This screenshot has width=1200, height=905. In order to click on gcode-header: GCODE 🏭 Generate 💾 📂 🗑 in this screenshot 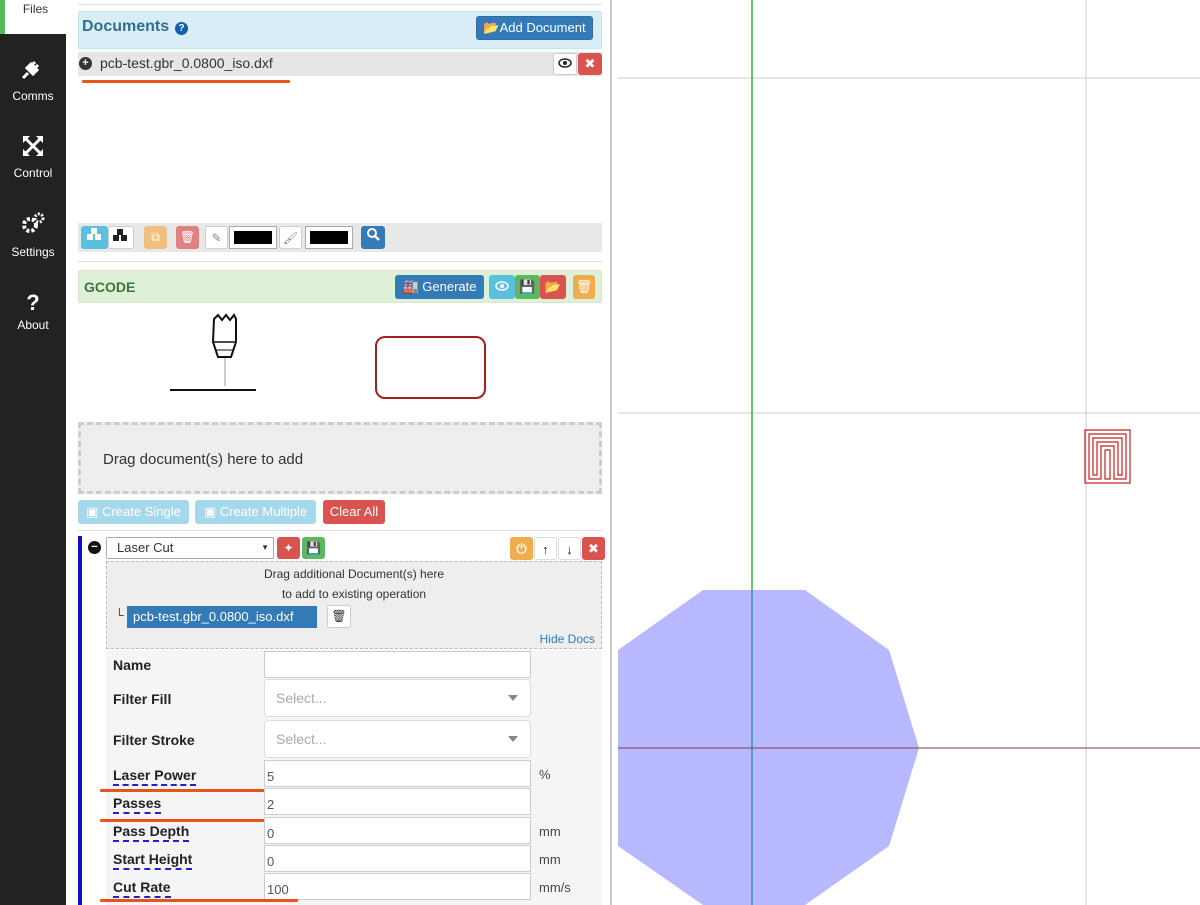, I will do `click(340, 286)`.